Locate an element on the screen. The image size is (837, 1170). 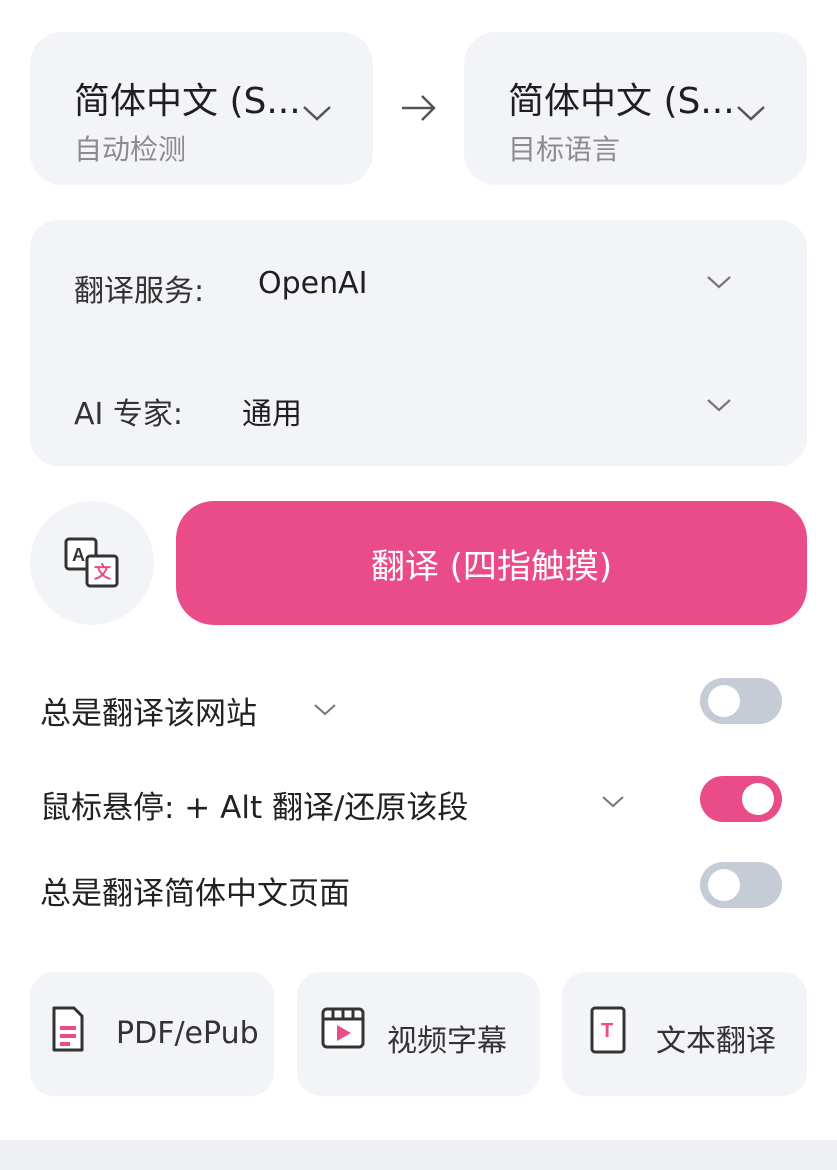
arrow-right-icon is located at coordinates (419, 108).